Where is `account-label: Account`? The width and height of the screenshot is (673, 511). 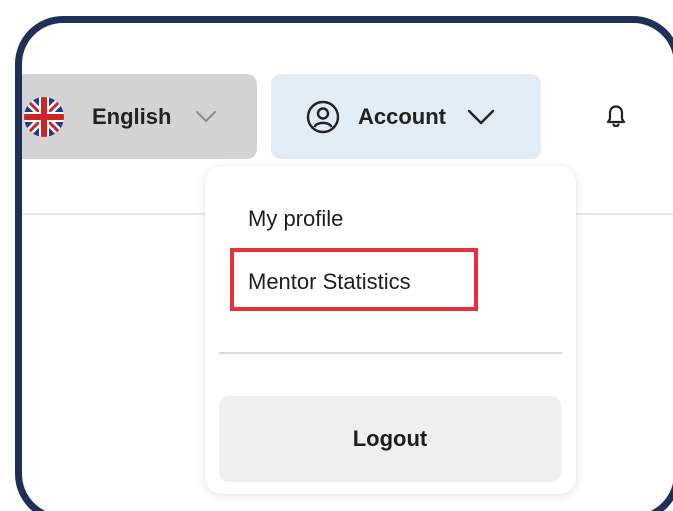
account-label: Account is located at coordinates (402, 116).